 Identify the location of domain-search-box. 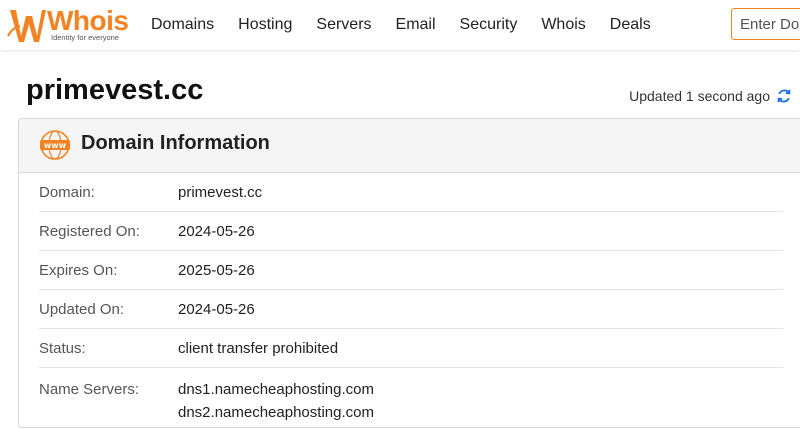
(765, 24).